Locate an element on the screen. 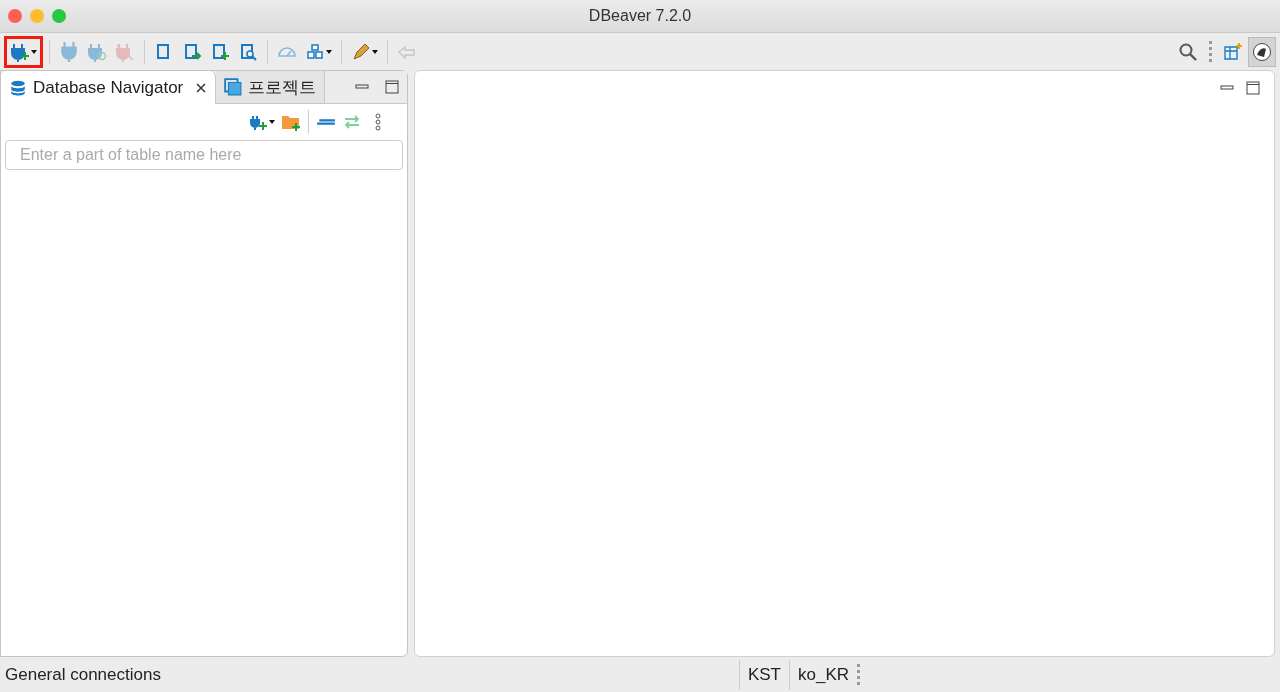 This screenshot has width=1280, height=692. toolbar-button is located at coordinates (23, 51).